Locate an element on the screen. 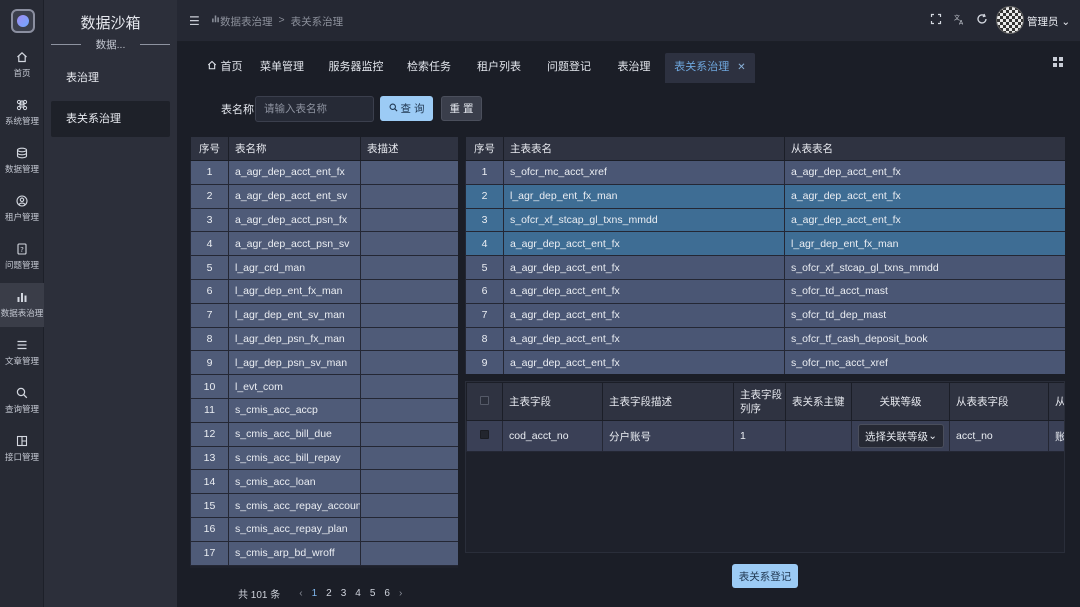  relation-level-select-label: 选择关联等级 is located at coordinates (896, 436).